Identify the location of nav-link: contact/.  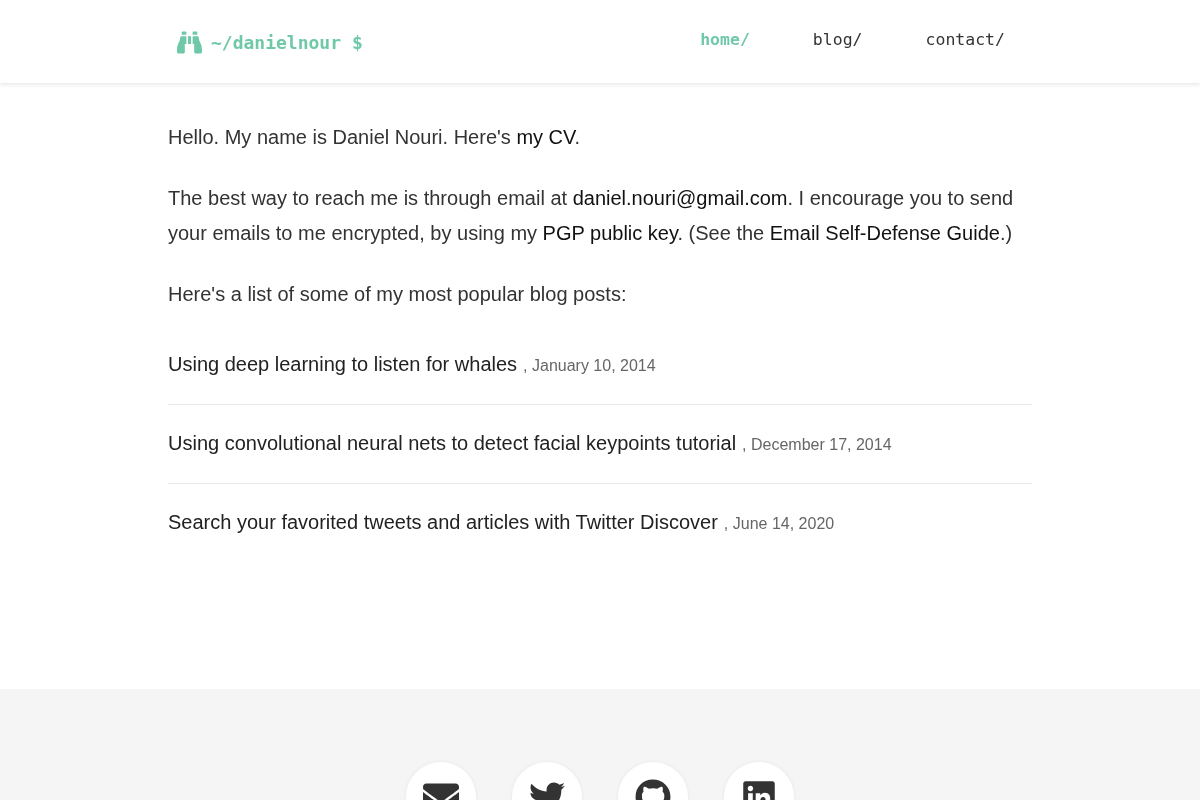
(965, 39).